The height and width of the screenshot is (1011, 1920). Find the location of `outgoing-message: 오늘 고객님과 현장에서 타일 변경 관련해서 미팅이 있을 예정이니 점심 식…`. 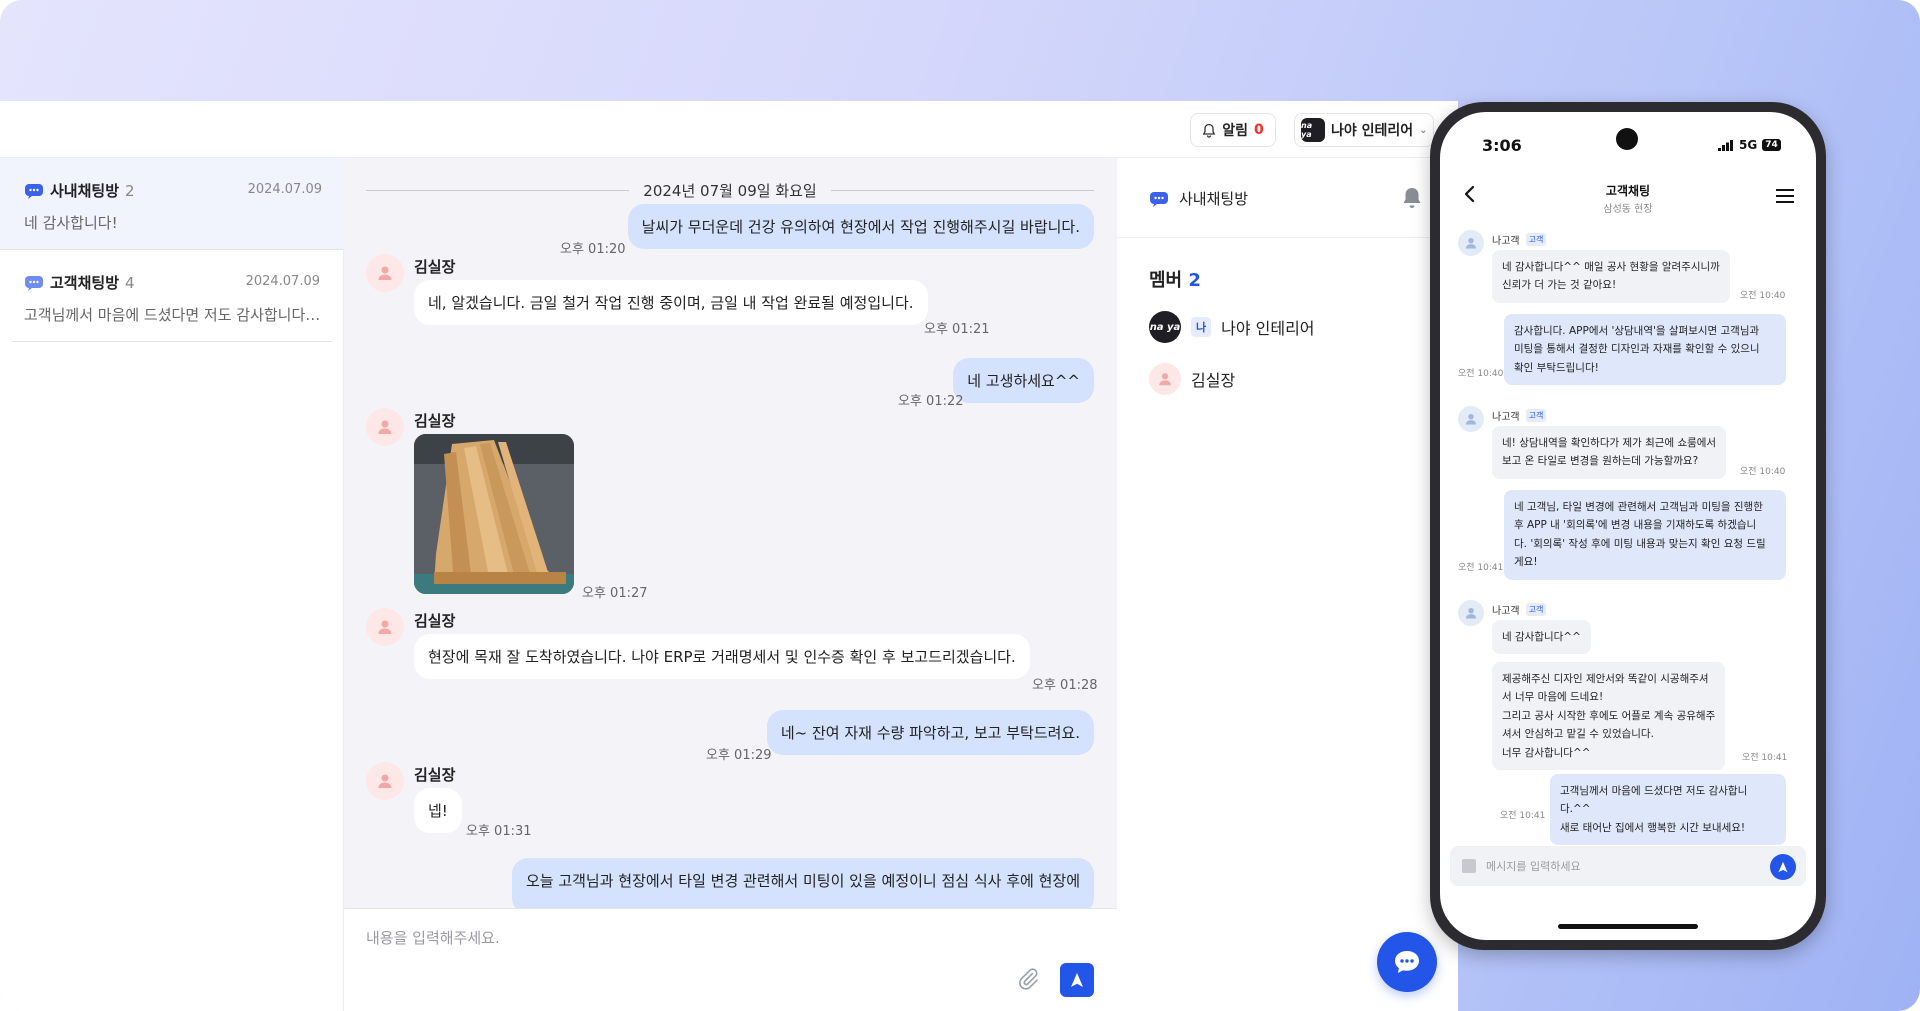

outgoing-message: 오늘 고객님과 현장에서 타일 변경 관련해서 미팅이 있을 예정이니 점심 식… is located at coordinates (802, 883).